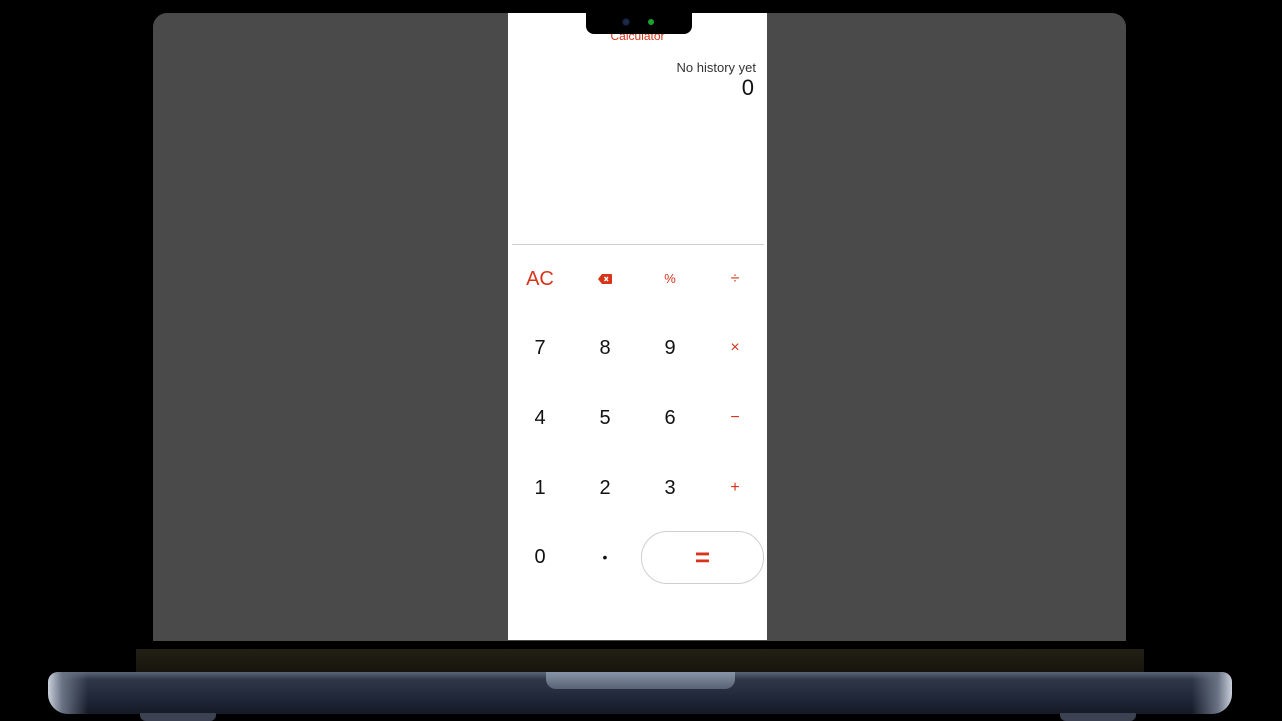 The width and height of the screenshot is (1282, 721). I want to click on multiply-button: ×, so click(735, 348).